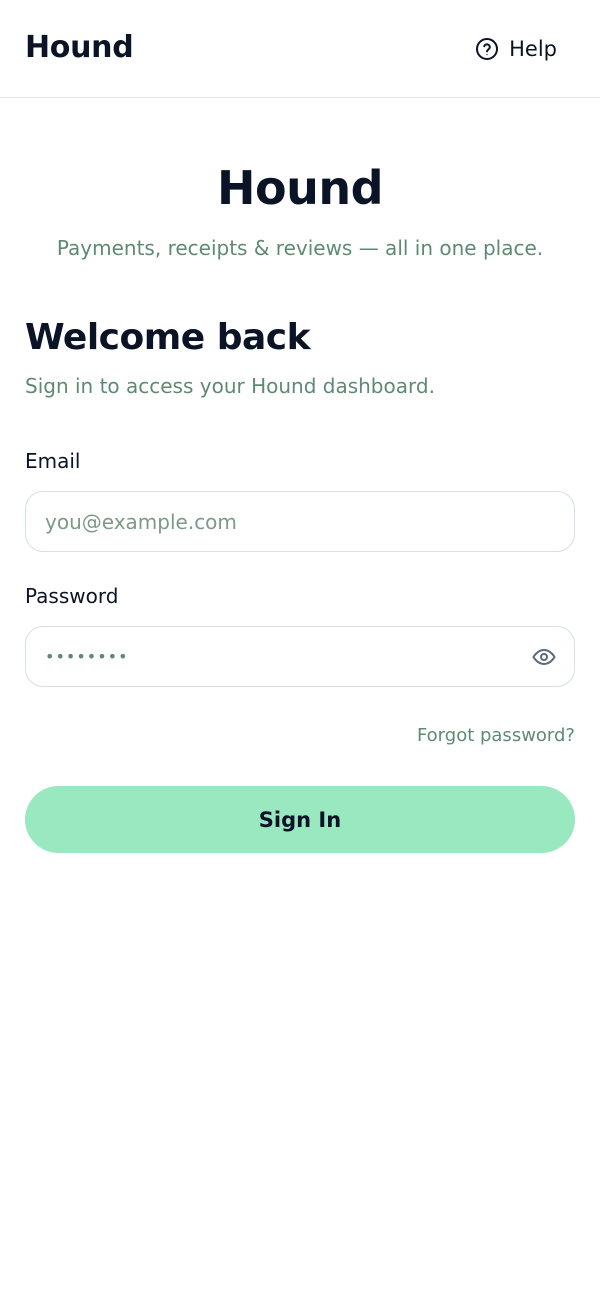 This screenshot has width=600, height=1298. Describe the element at coordinates (544, 657) in the screenshot. I see `eye-icon` at that location.